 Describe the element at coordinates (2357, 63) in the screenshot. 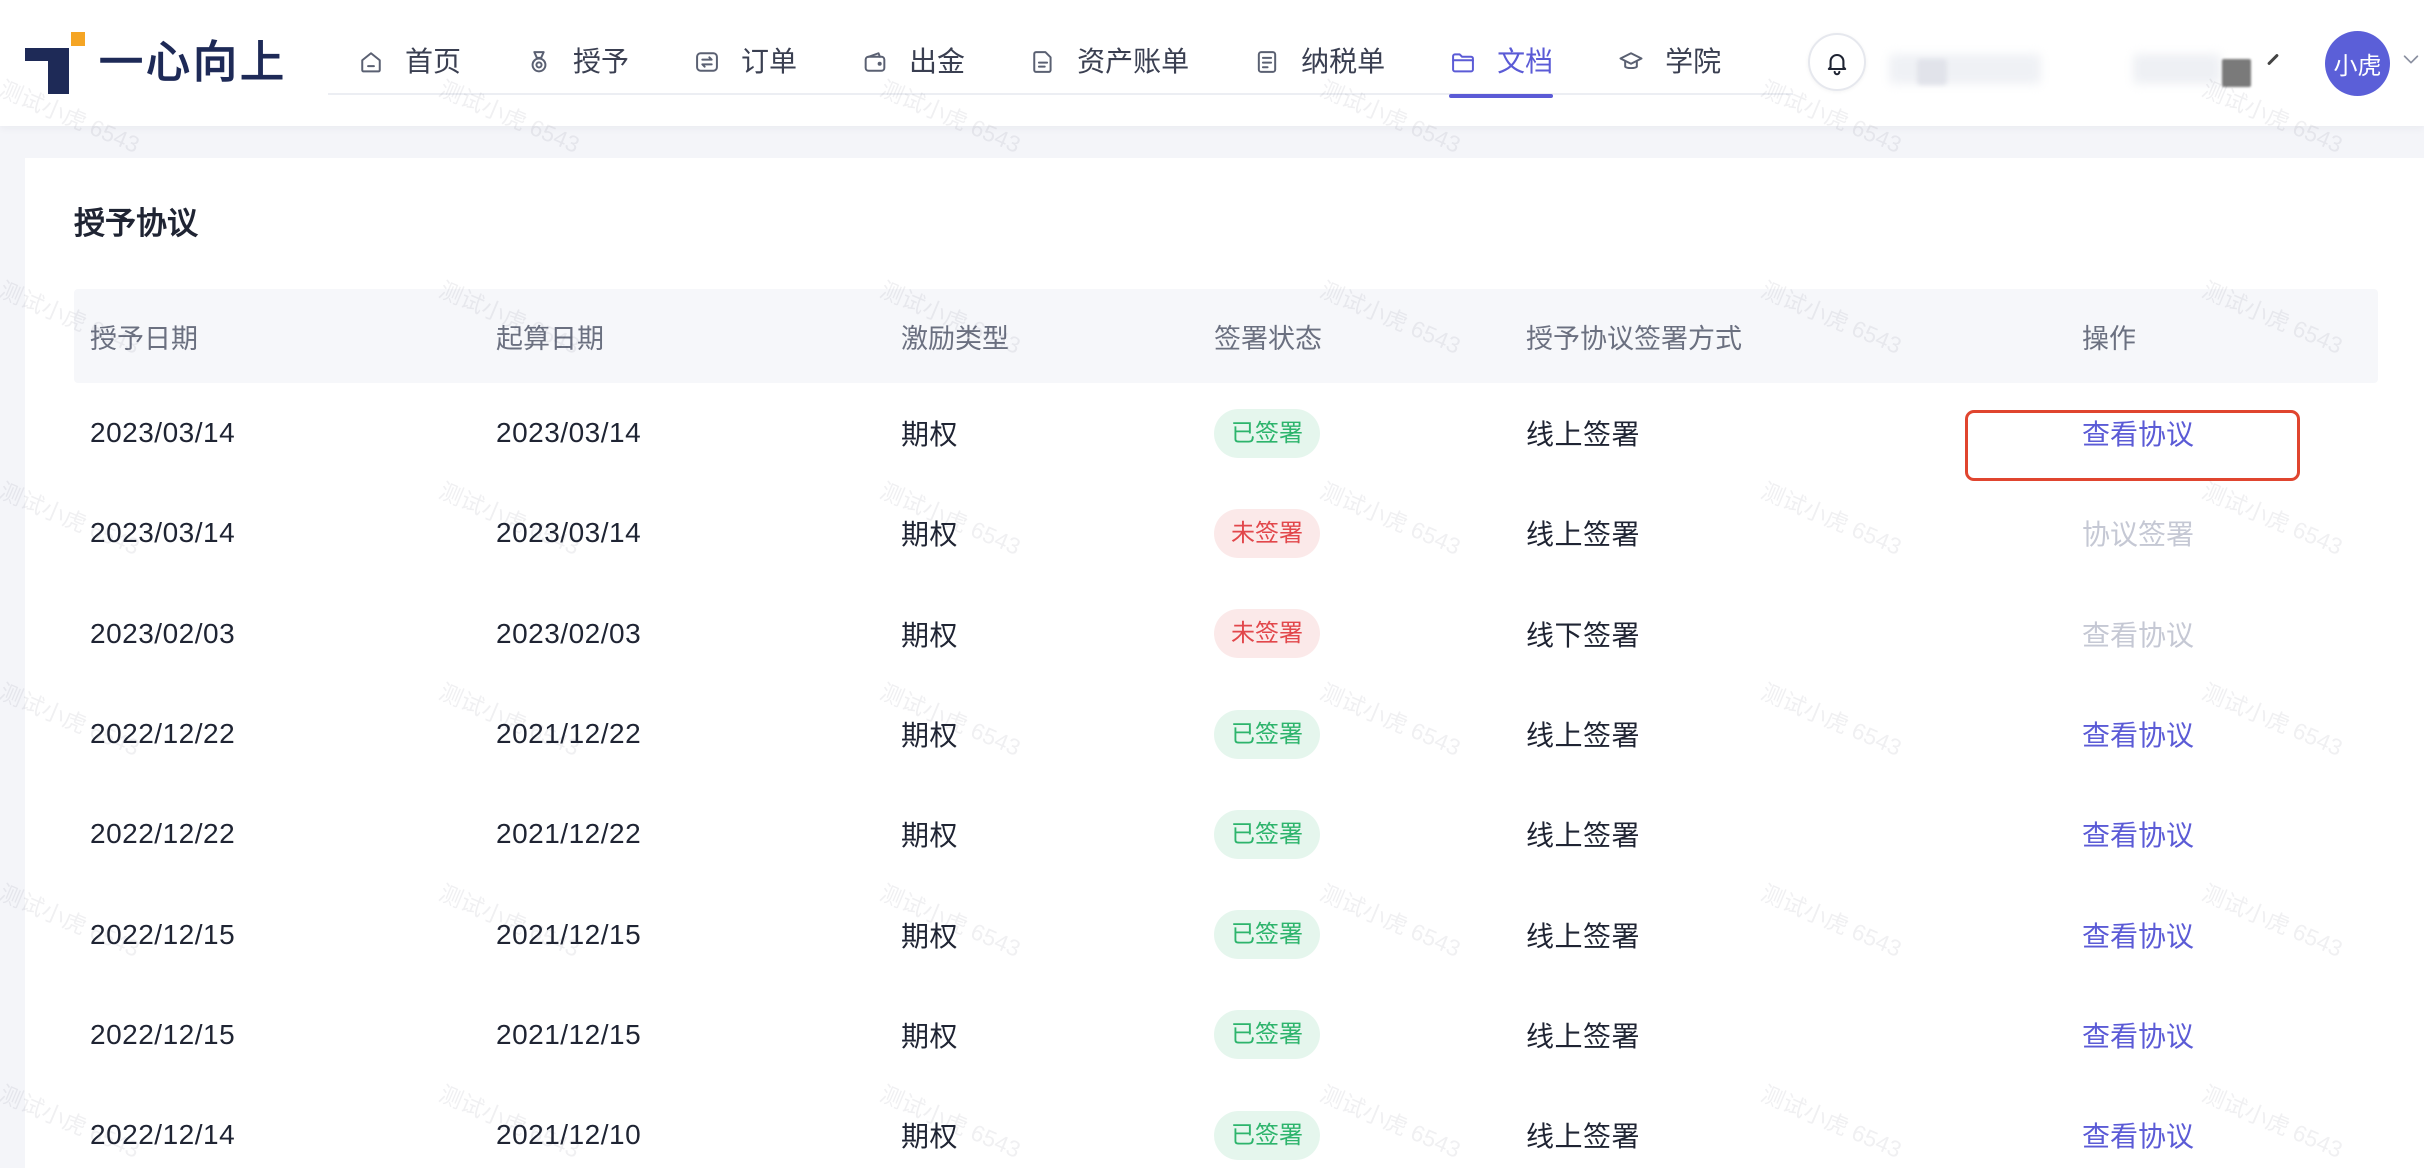

I see `avatar: 小虎` at that location.